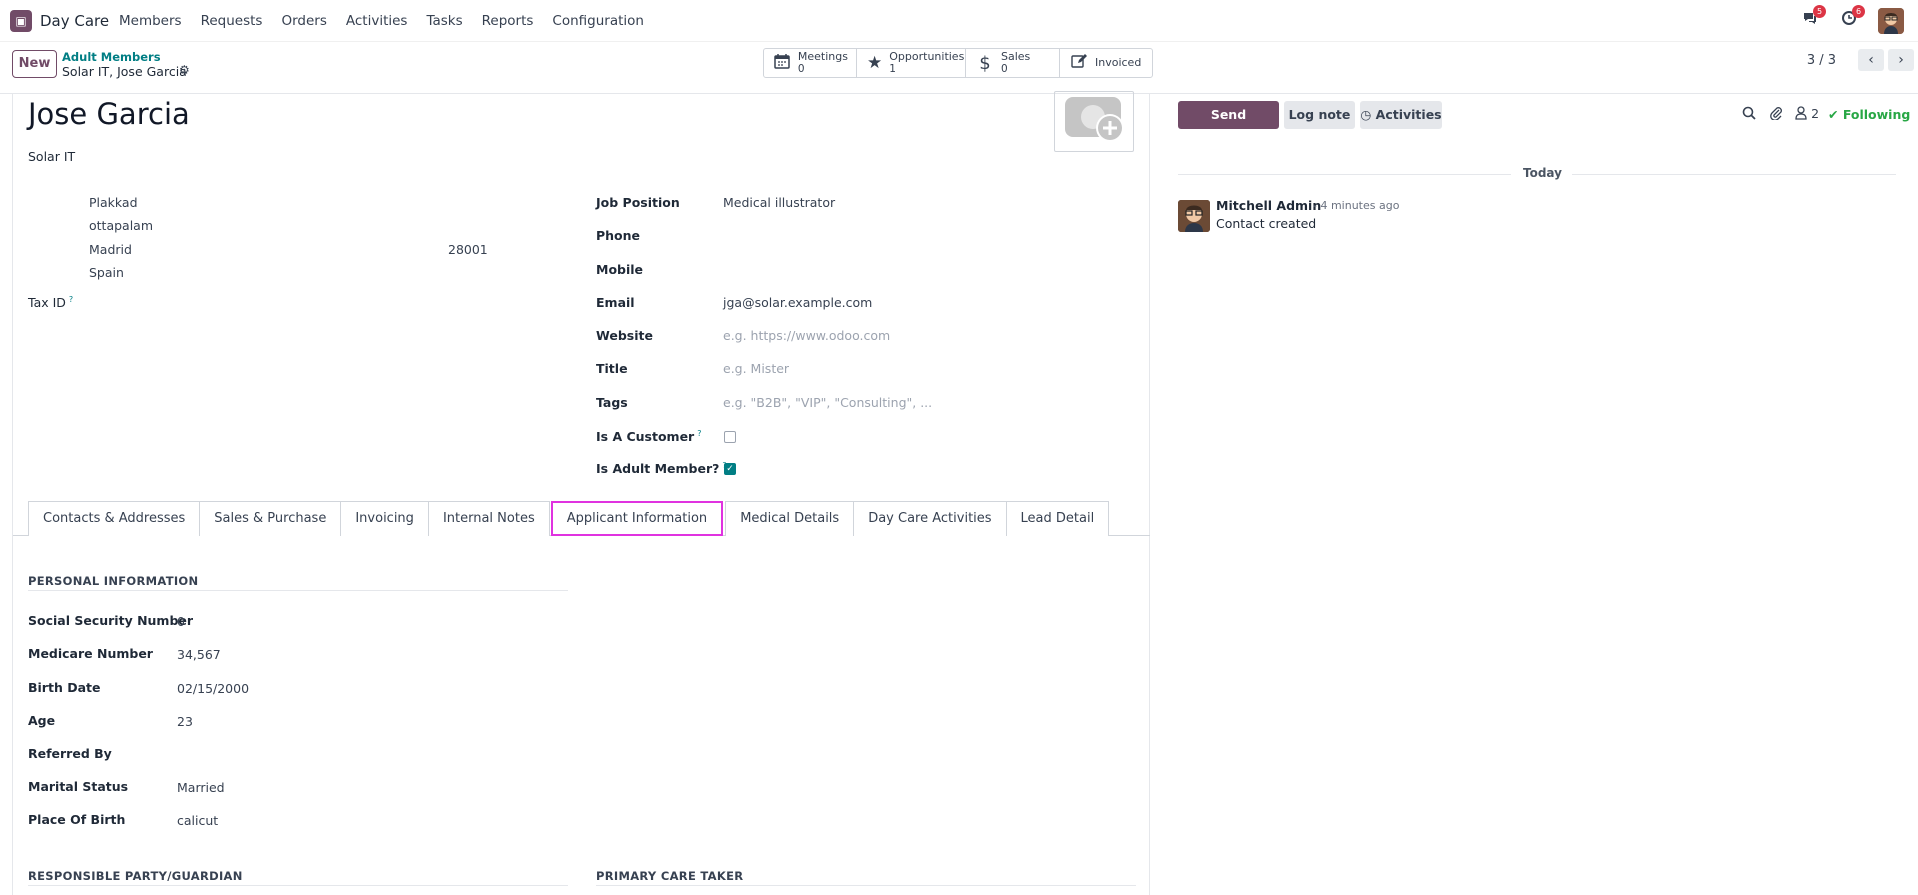  What do you see at coordinates (201, 787) in the screenshot?
I see `marital-status-field: Married` at bounding box center [201, 787].